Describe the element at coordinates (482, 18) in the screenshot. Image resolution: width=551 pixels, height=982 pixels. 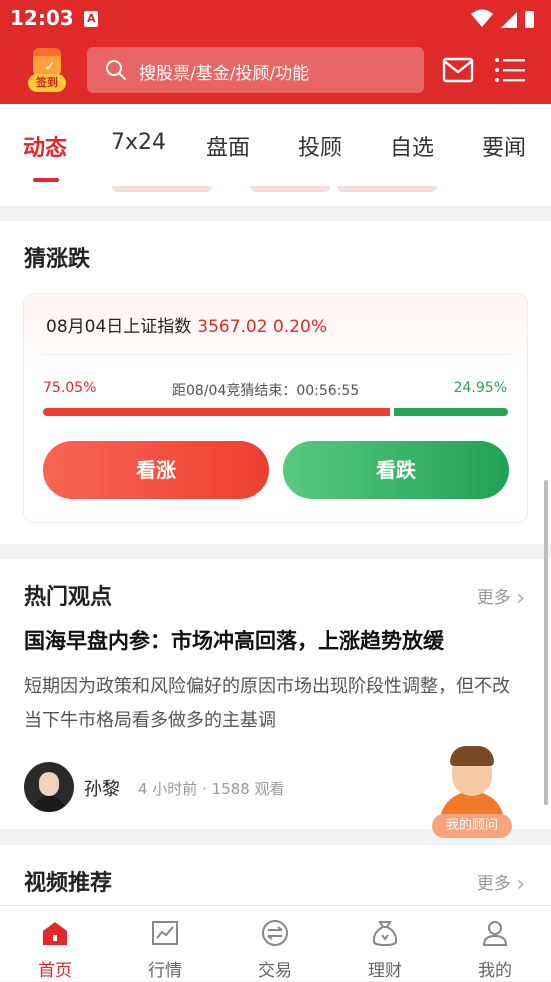
I see `wifi-icon` at that location.